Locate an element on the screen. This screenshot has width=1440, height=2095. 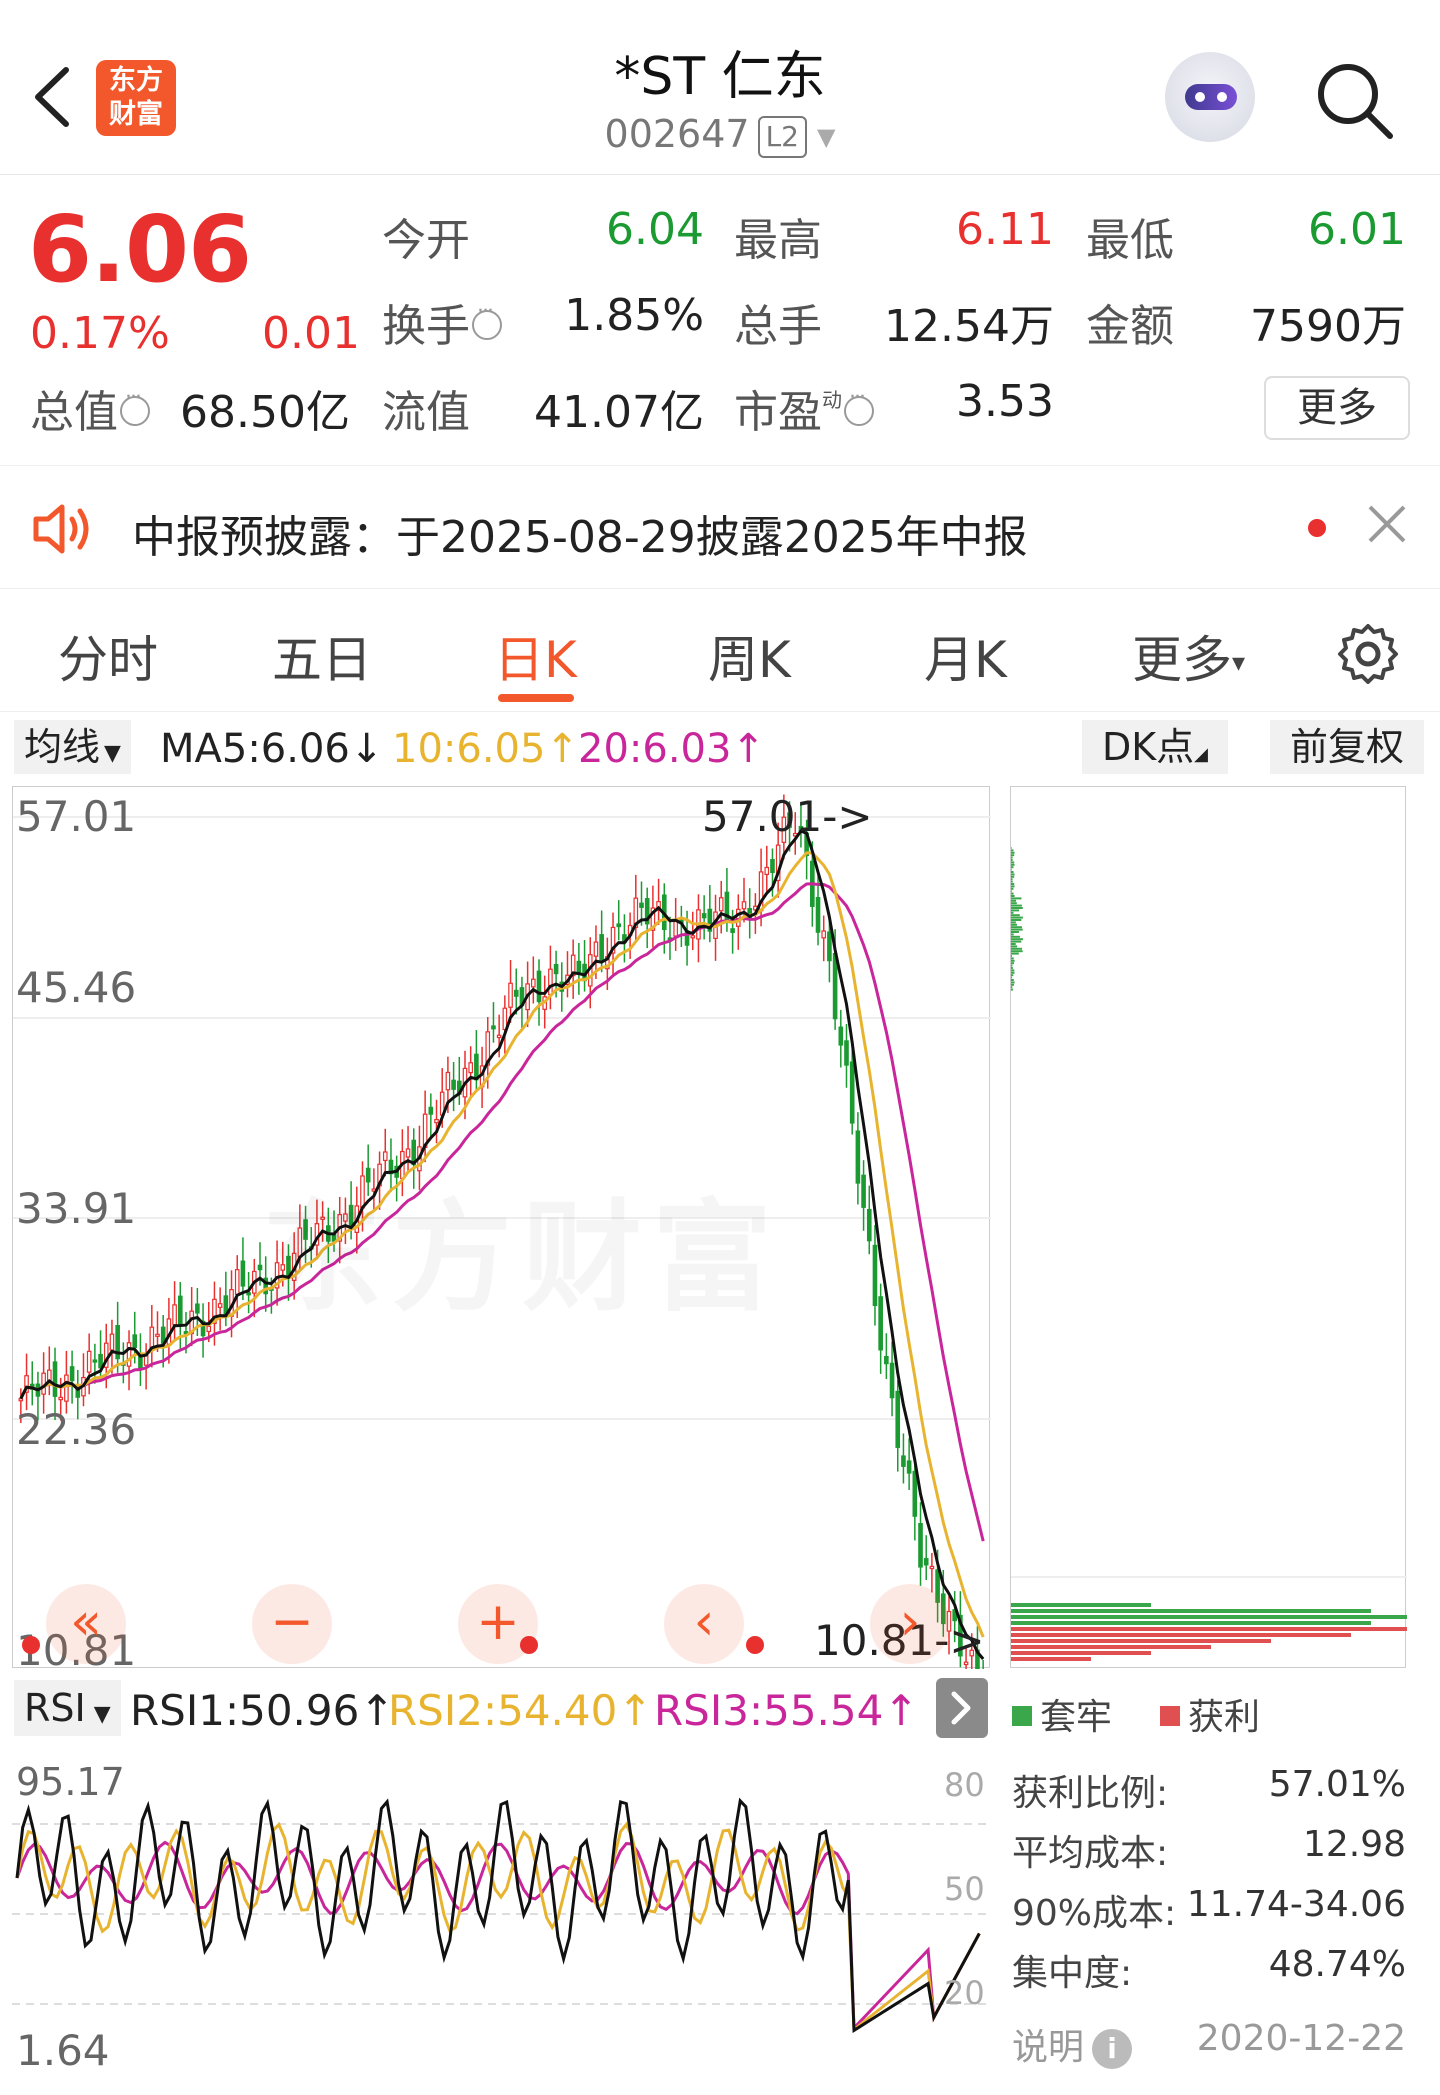
robot-assistant-icon is located at coordinates (1210, 97).